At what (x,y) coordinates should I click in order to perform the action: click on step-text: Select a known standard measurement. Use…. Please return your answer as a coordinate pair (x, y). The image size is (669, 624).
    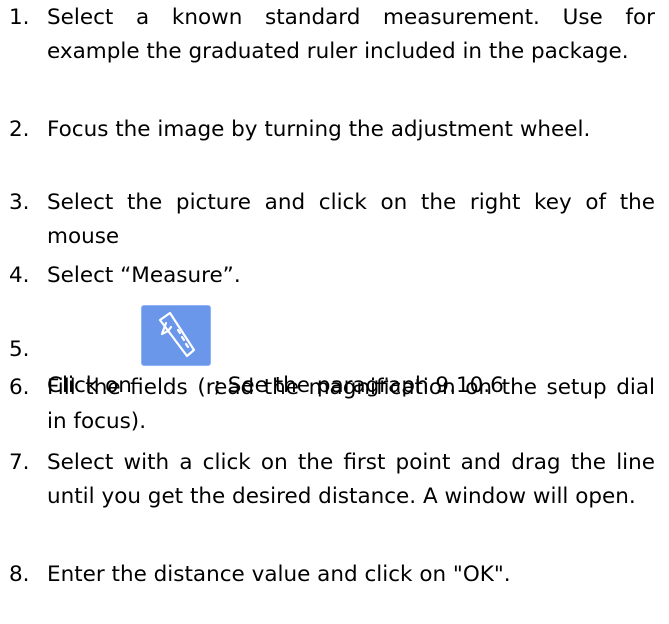
    Looking at the image, I should click on (351, 34).